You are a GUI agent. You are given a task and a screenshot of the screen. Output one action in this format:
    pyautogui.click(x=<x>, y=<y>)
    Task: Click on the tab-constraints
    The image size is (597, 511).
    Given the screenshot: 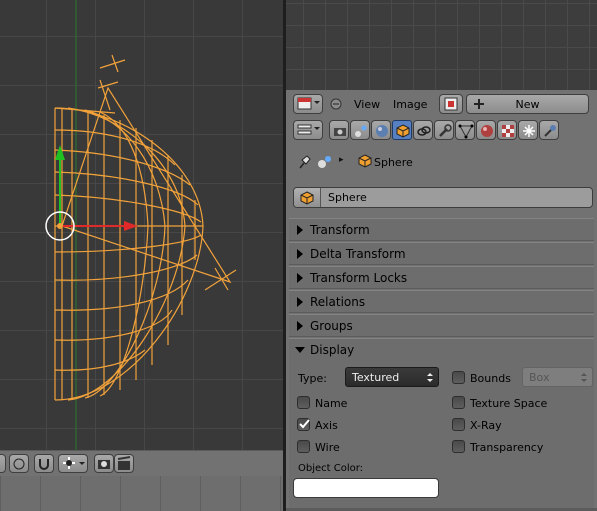 What is the action you would take?
    pyautogui.click(x=423, y=130)
    